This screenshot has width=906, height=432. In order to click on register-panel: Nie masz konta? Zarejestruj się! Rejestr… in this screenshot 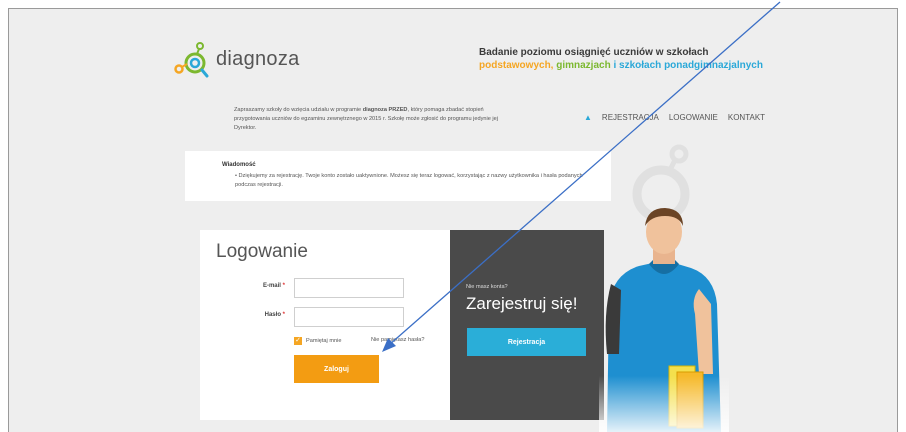, I will do `click(527, 325)`.